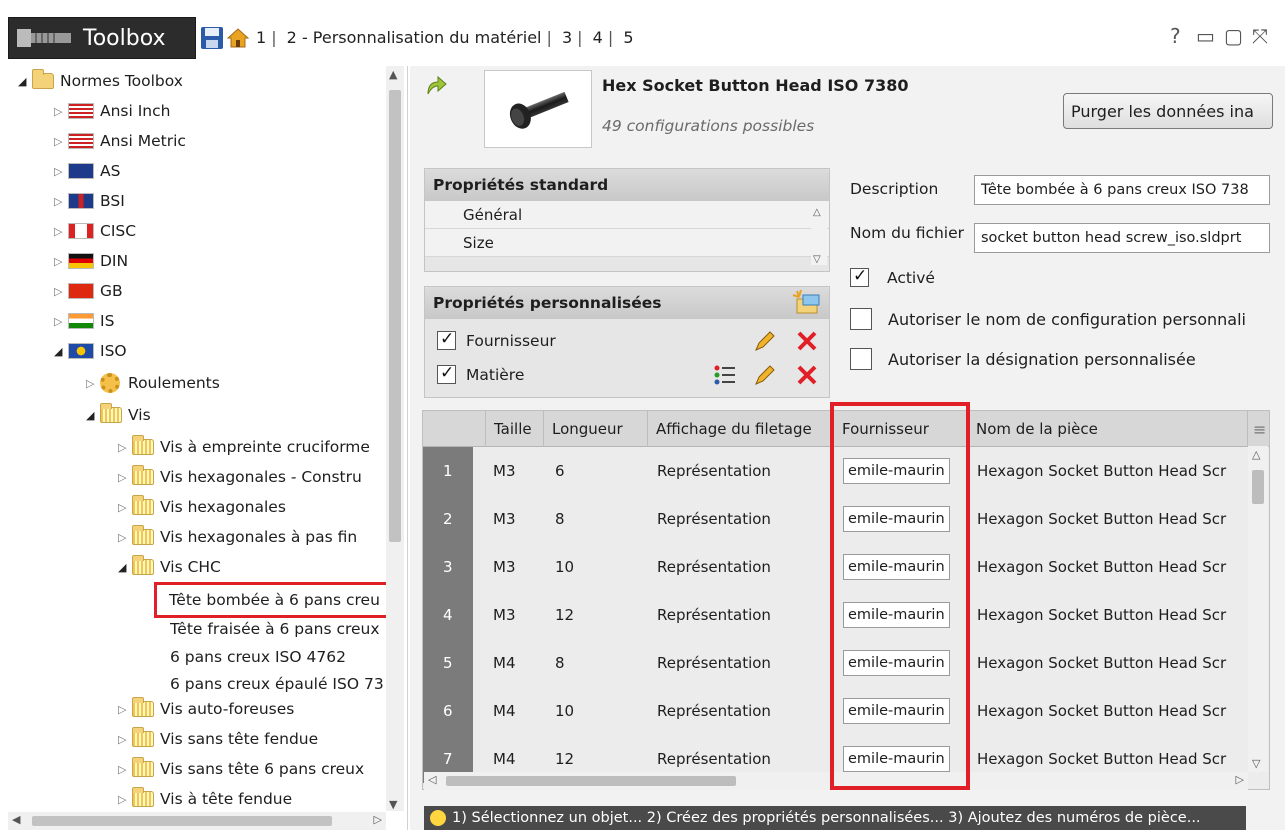 The width and height of the screenshot is (1285, 830). What do you see at coordinates (740, 429) in the screenshot?
I see `column-header-affichage: Affichage du filetage` at bounding box center [740, 429].